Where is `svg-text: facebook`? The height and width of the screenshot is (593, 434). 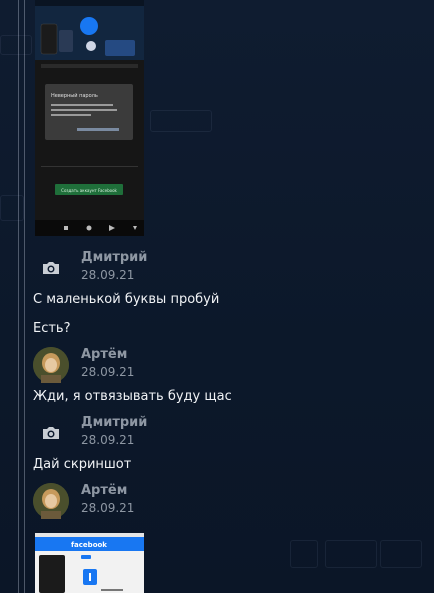 svg-text: facebook is located at coordinates (89, 545).